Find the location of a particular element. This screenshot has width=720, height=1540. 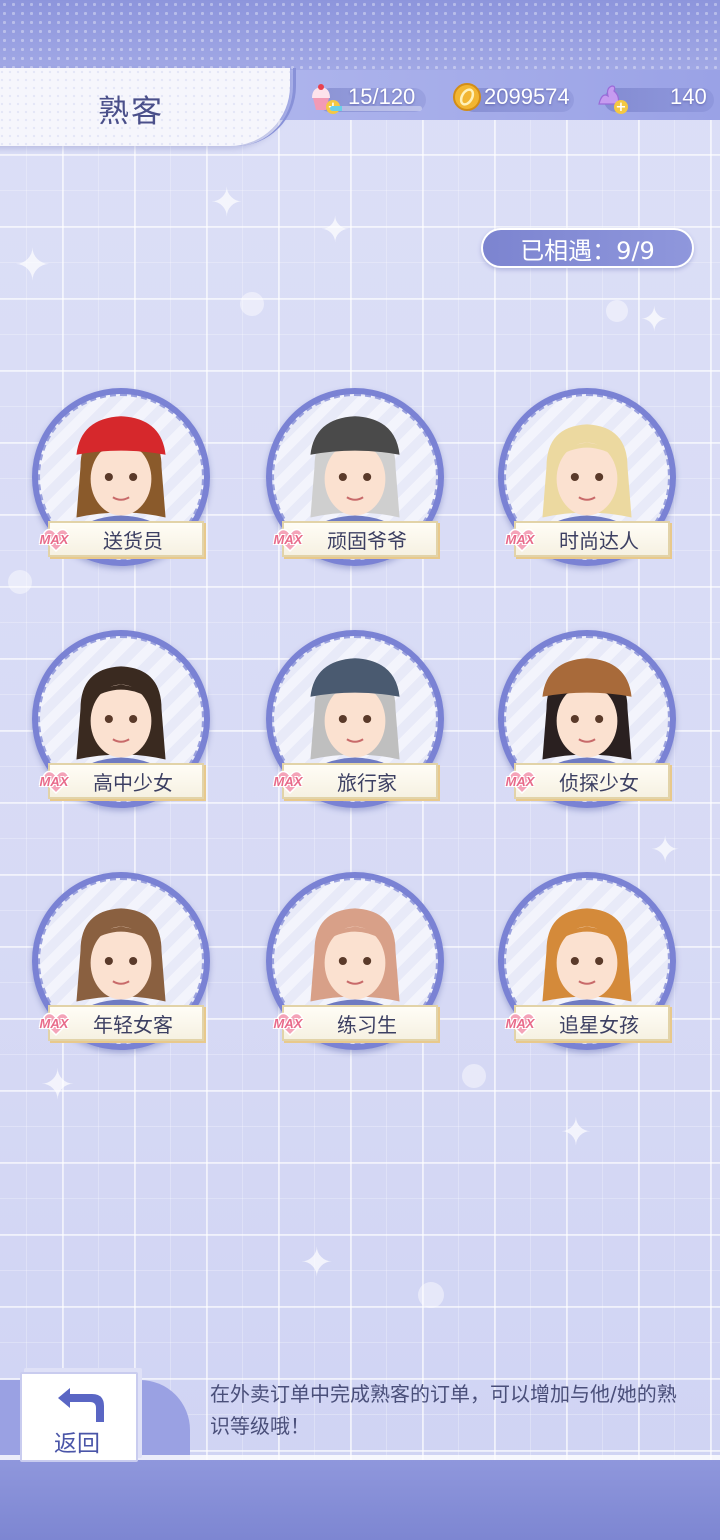

stamina-fill is located at coordinates (336, 108).